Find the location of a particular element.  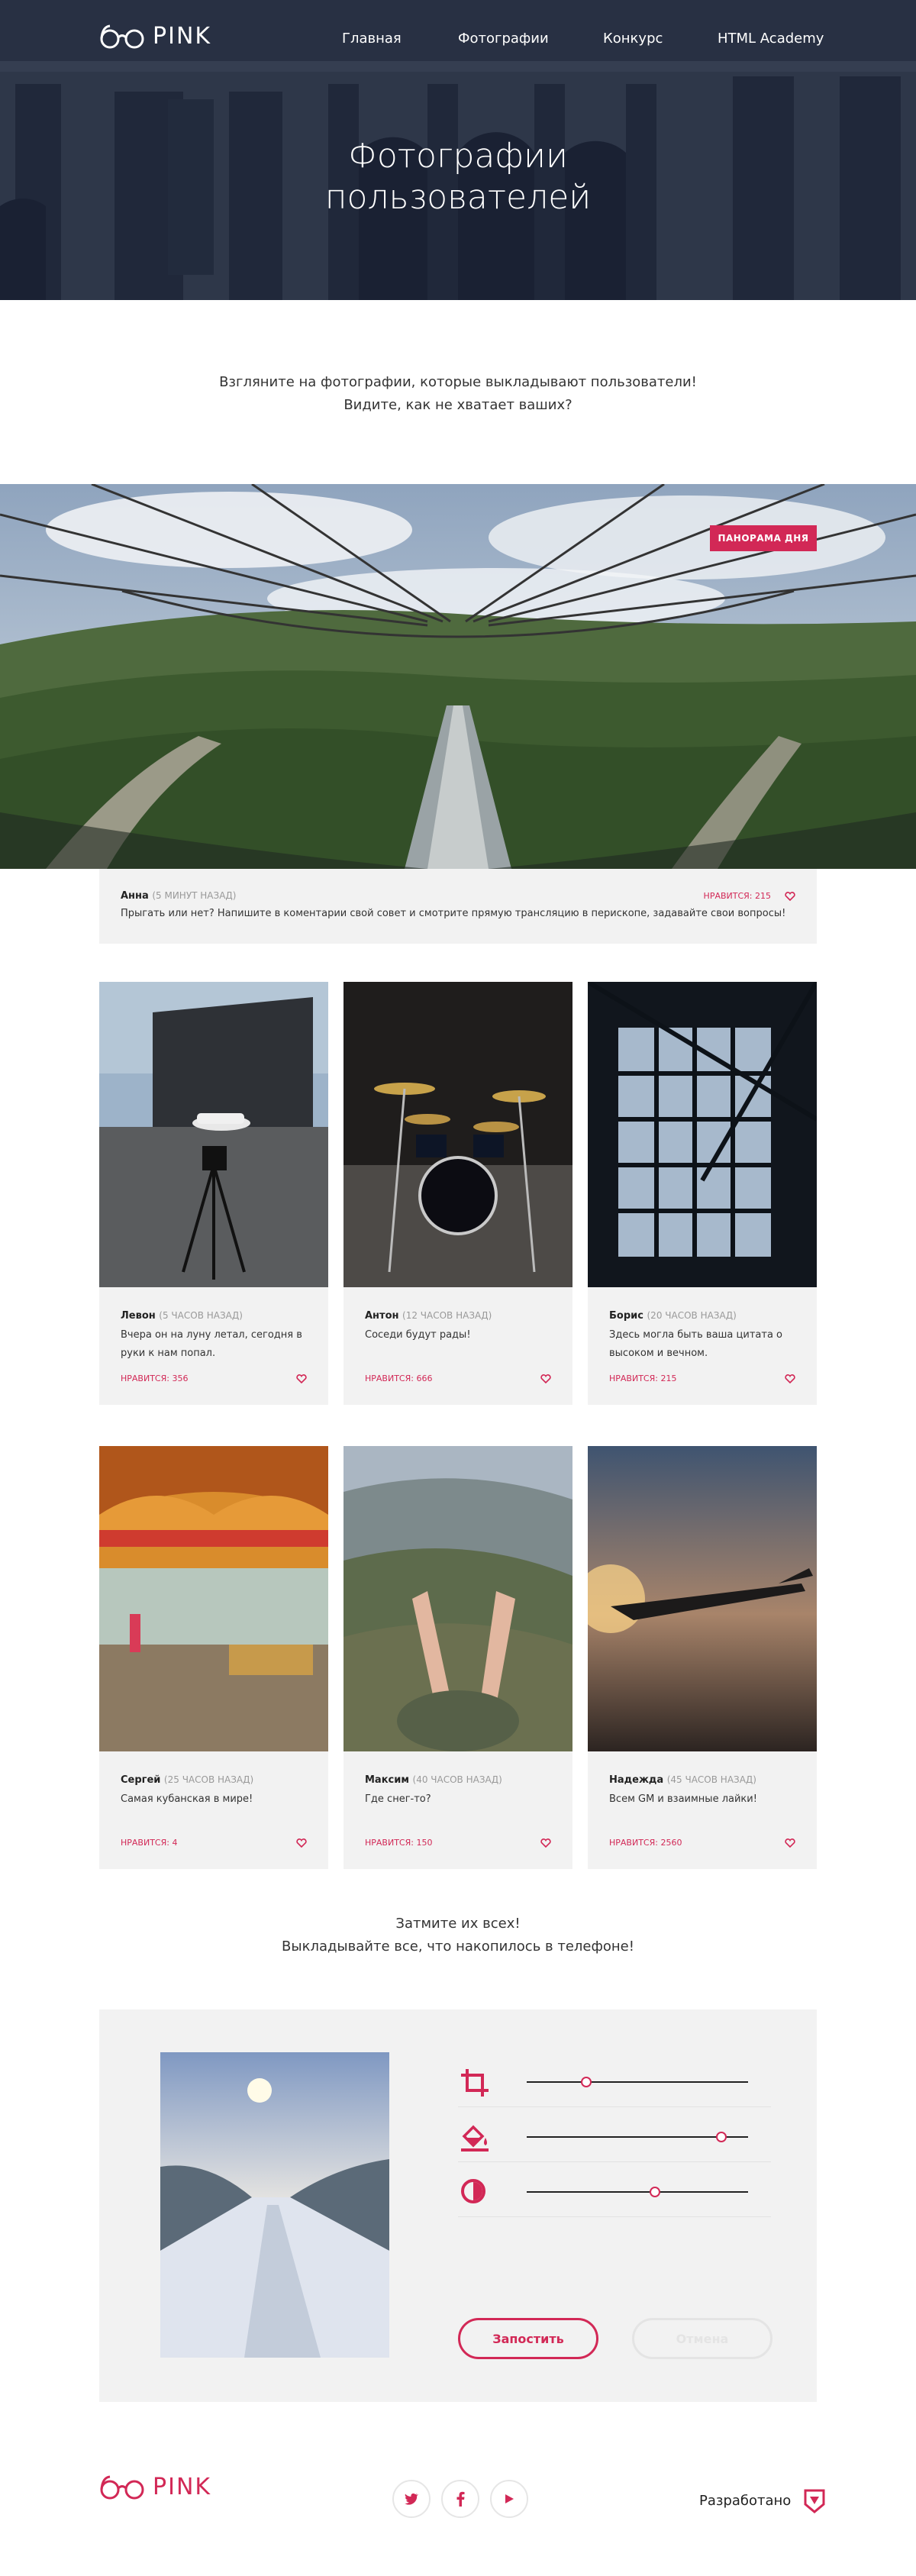

editor-preview-image is located at coordinates (274, 2205).